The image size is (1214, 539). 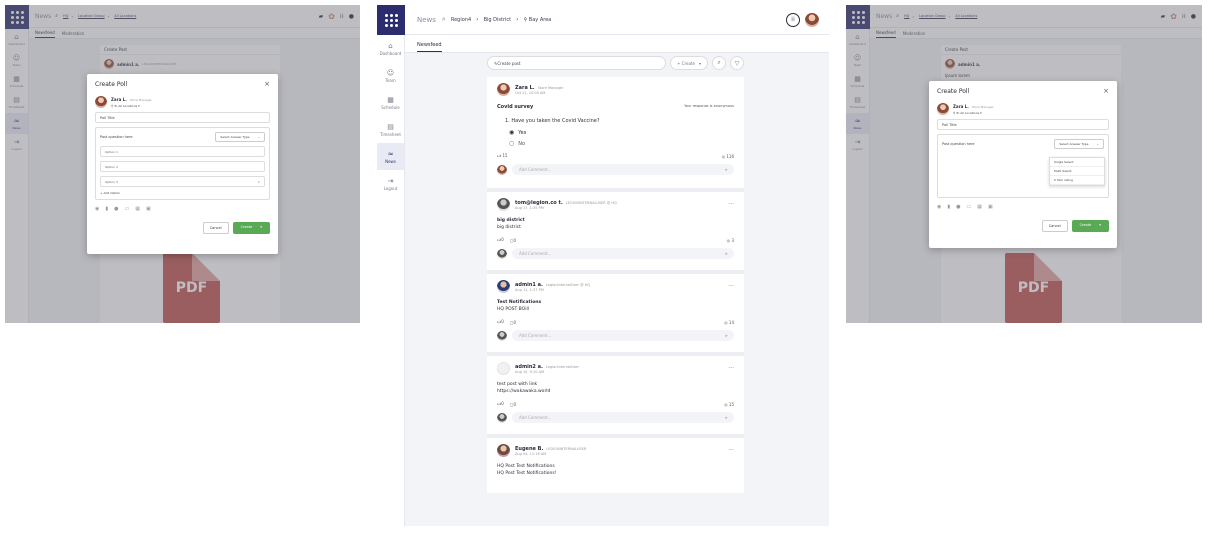 I want to click on survey-question: 1. Have you taken the Covid Vaccine?, so click(x=552, y=121).